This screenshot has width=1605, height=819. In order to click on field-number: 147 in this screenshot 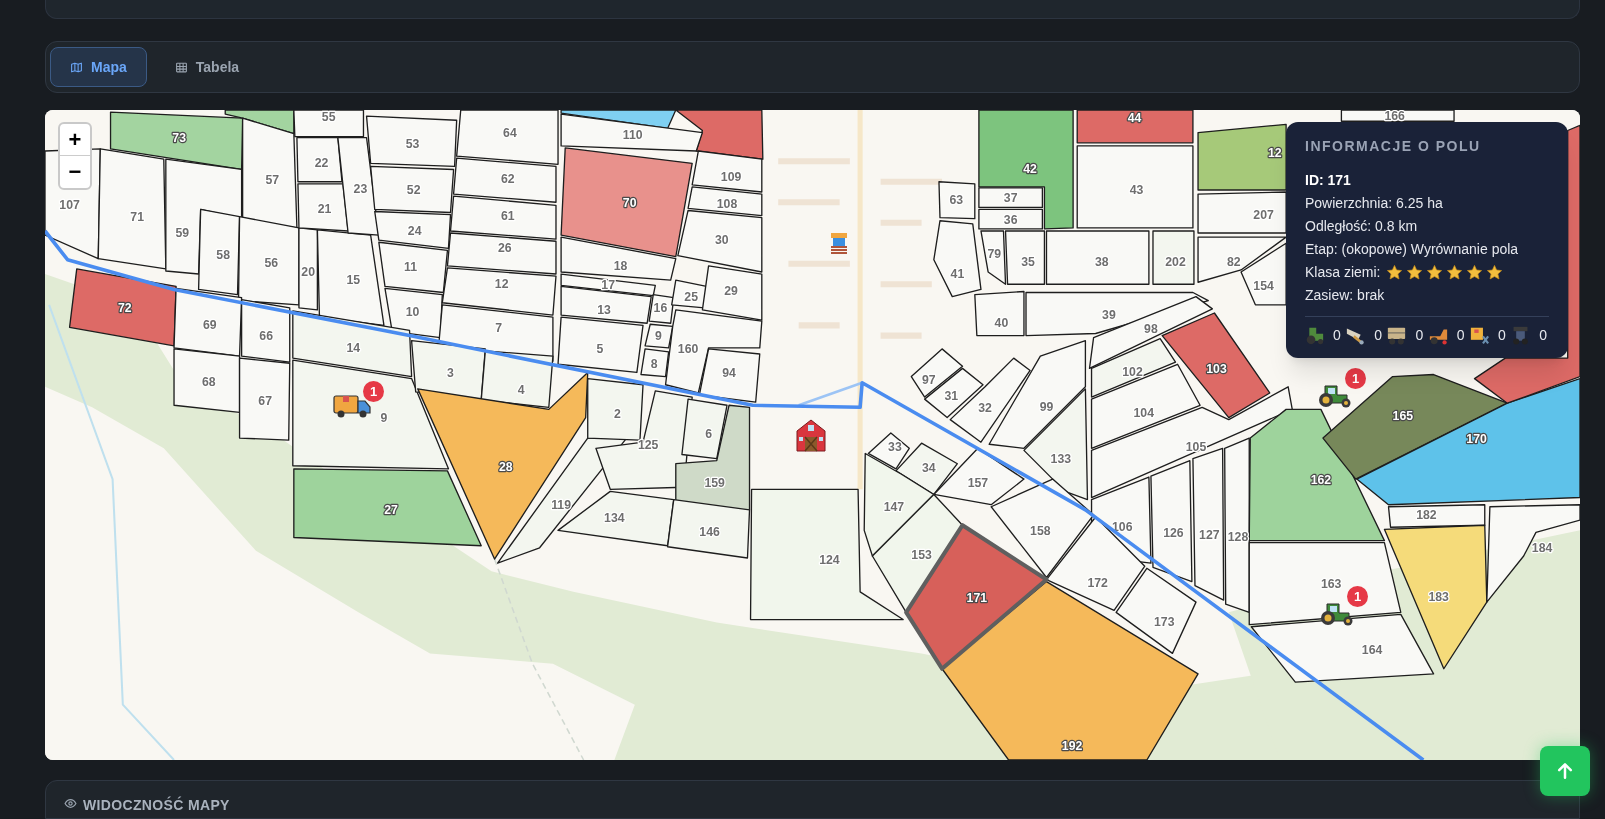, I will do `click(894, 506)`.